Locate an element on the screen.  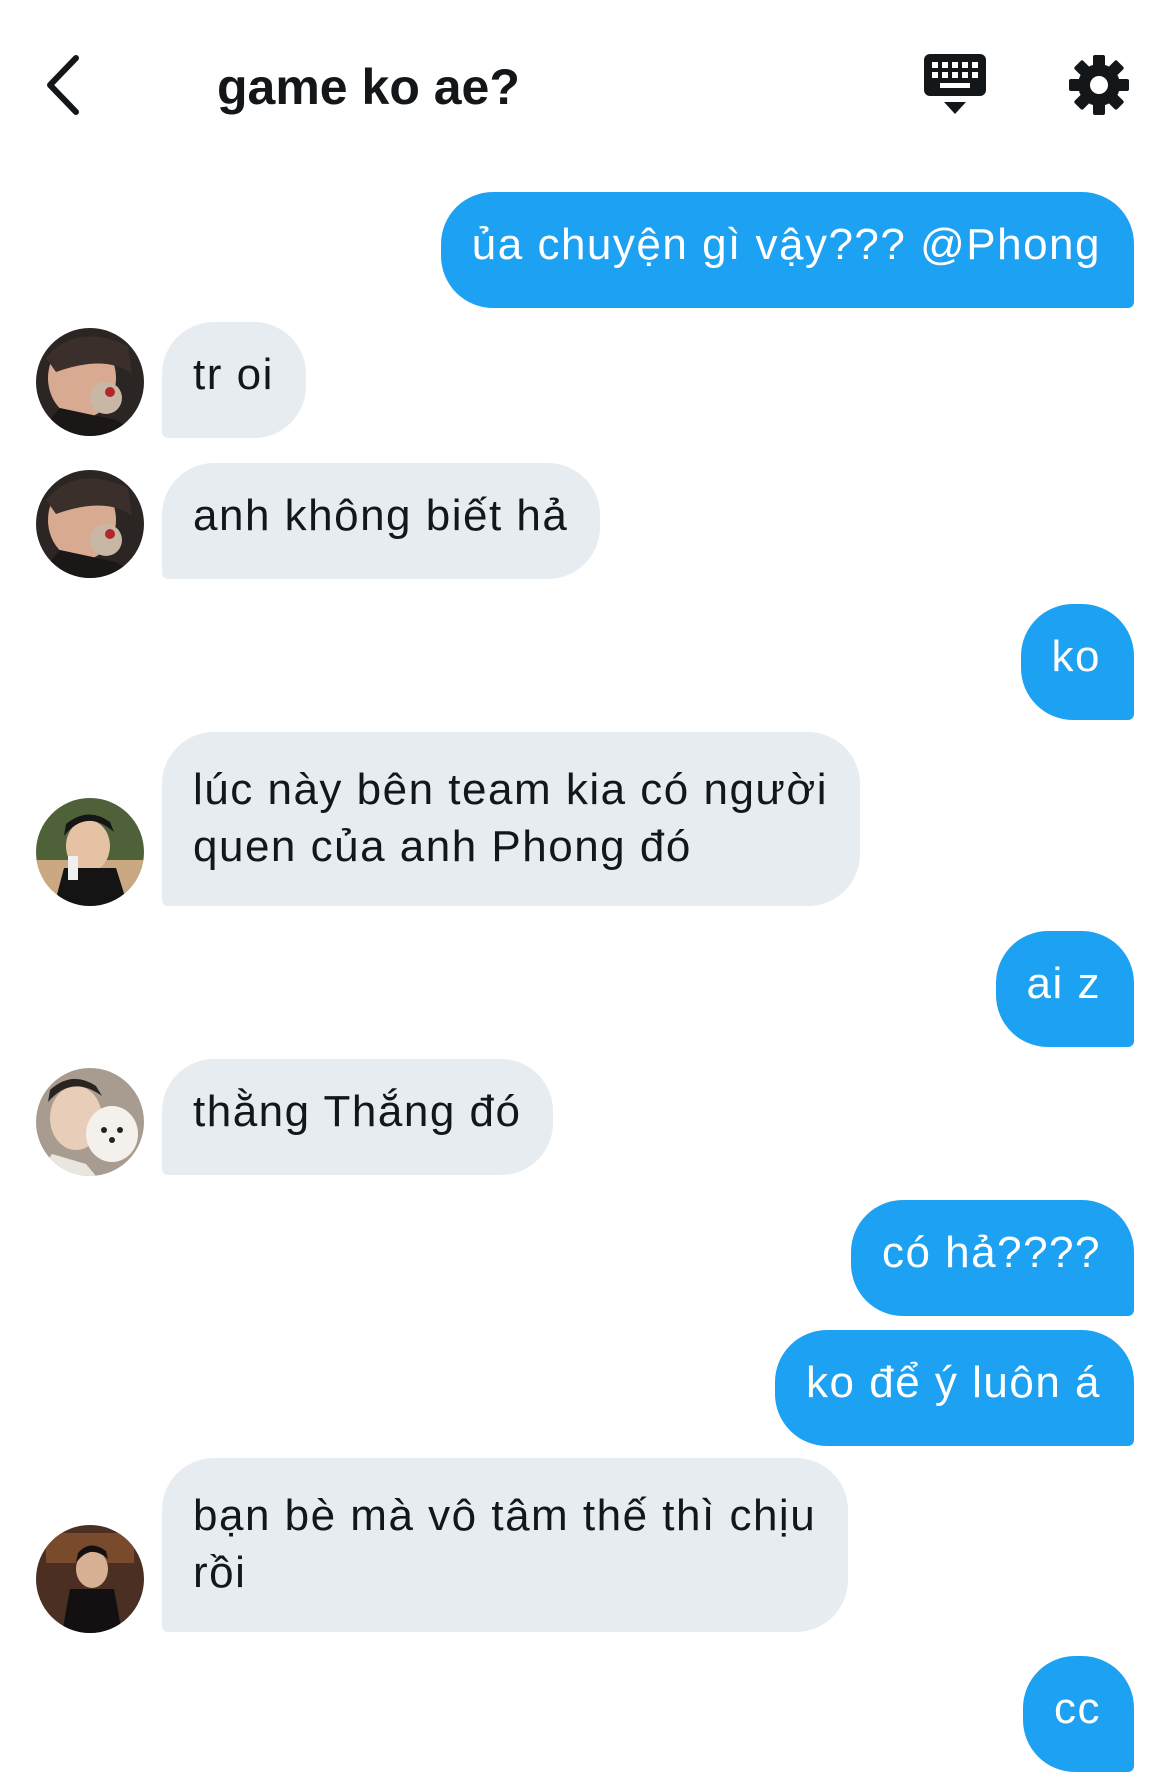
message-text: có hả???? is located at coordinates (991, 1252).